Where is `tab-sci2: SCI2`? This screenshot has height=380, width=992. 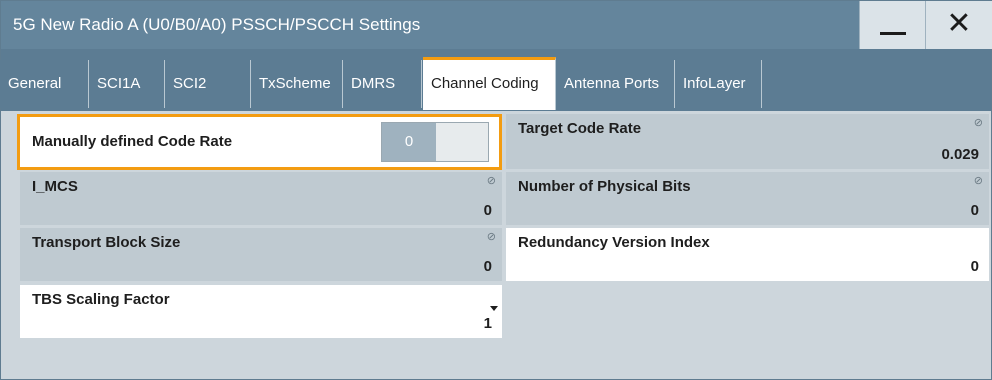
tab-sci2: SCI2 is located at coordinates (208, 84).